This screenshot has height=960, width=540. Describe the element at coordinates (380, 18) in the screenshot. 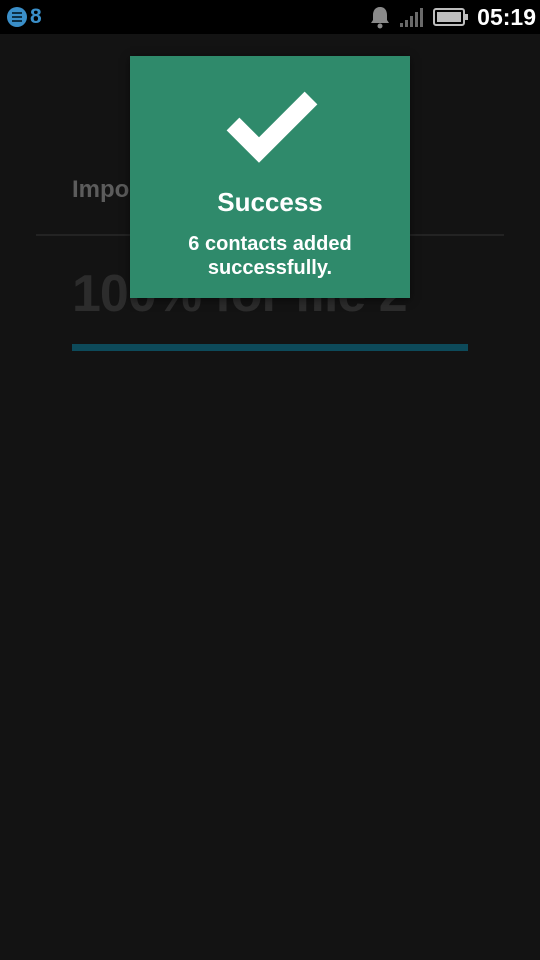

I see `bell-icon` at that location.